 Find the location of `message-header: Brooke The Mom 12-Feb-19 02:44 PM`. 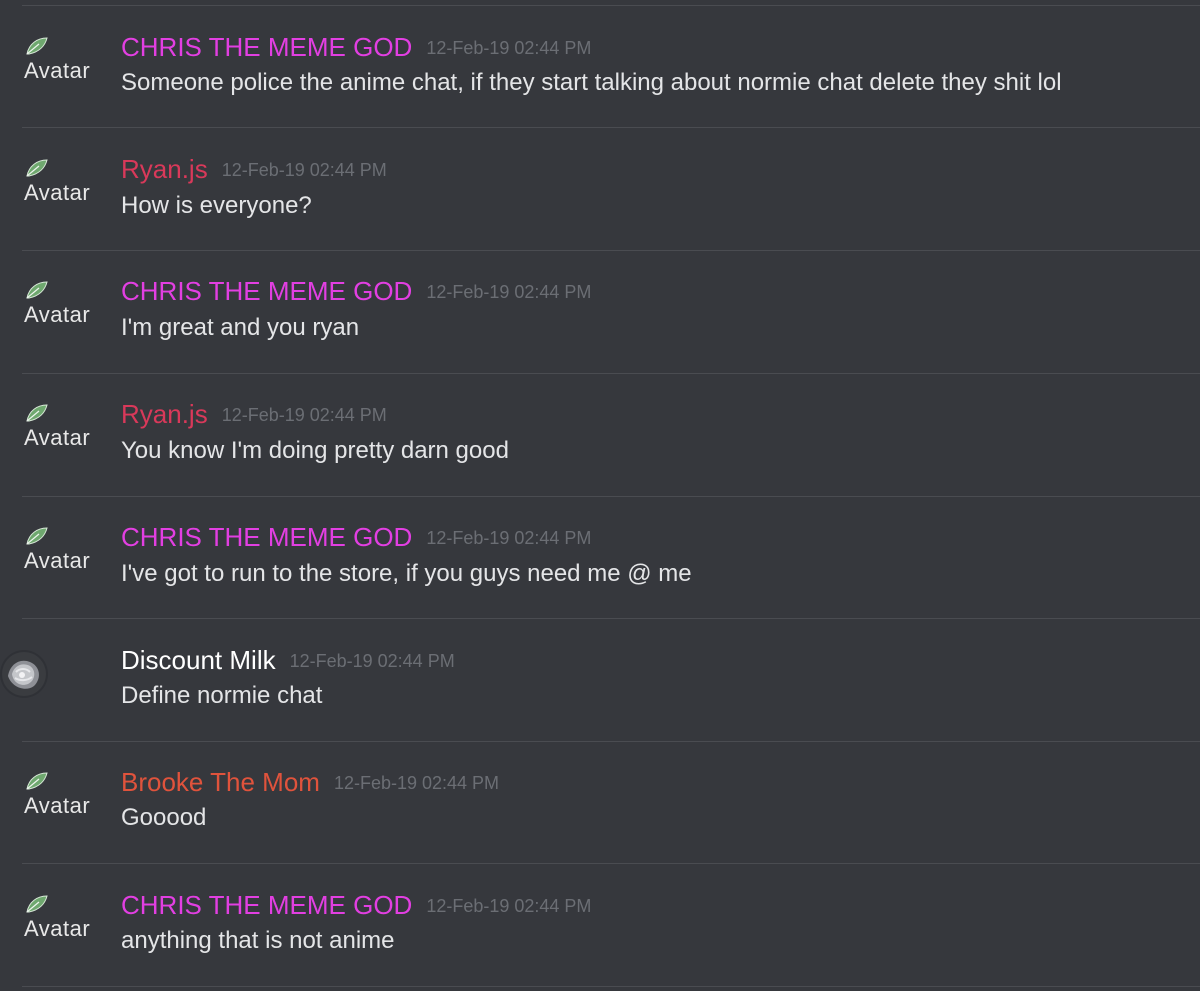

message-header: Brooke The Mom 12-Feb-19 02:44 PM is located at coordinates (310, 782).